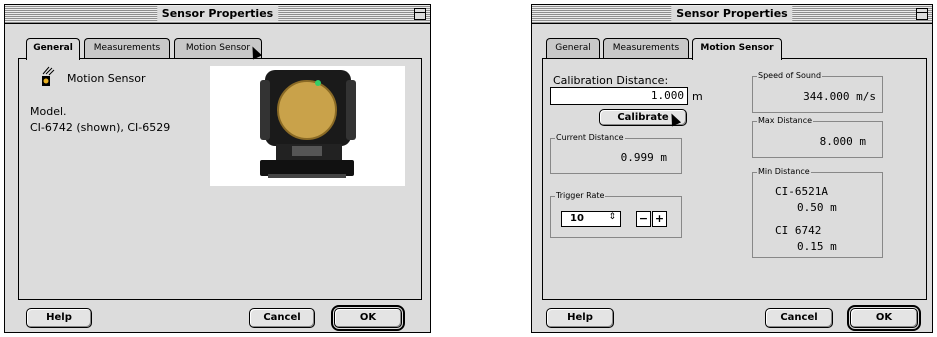 The height and width of the screenshot is (337, 937). I want to click on speed-of-sound-group: Speed of Sound 344.000 m/s, so click(817, 92).